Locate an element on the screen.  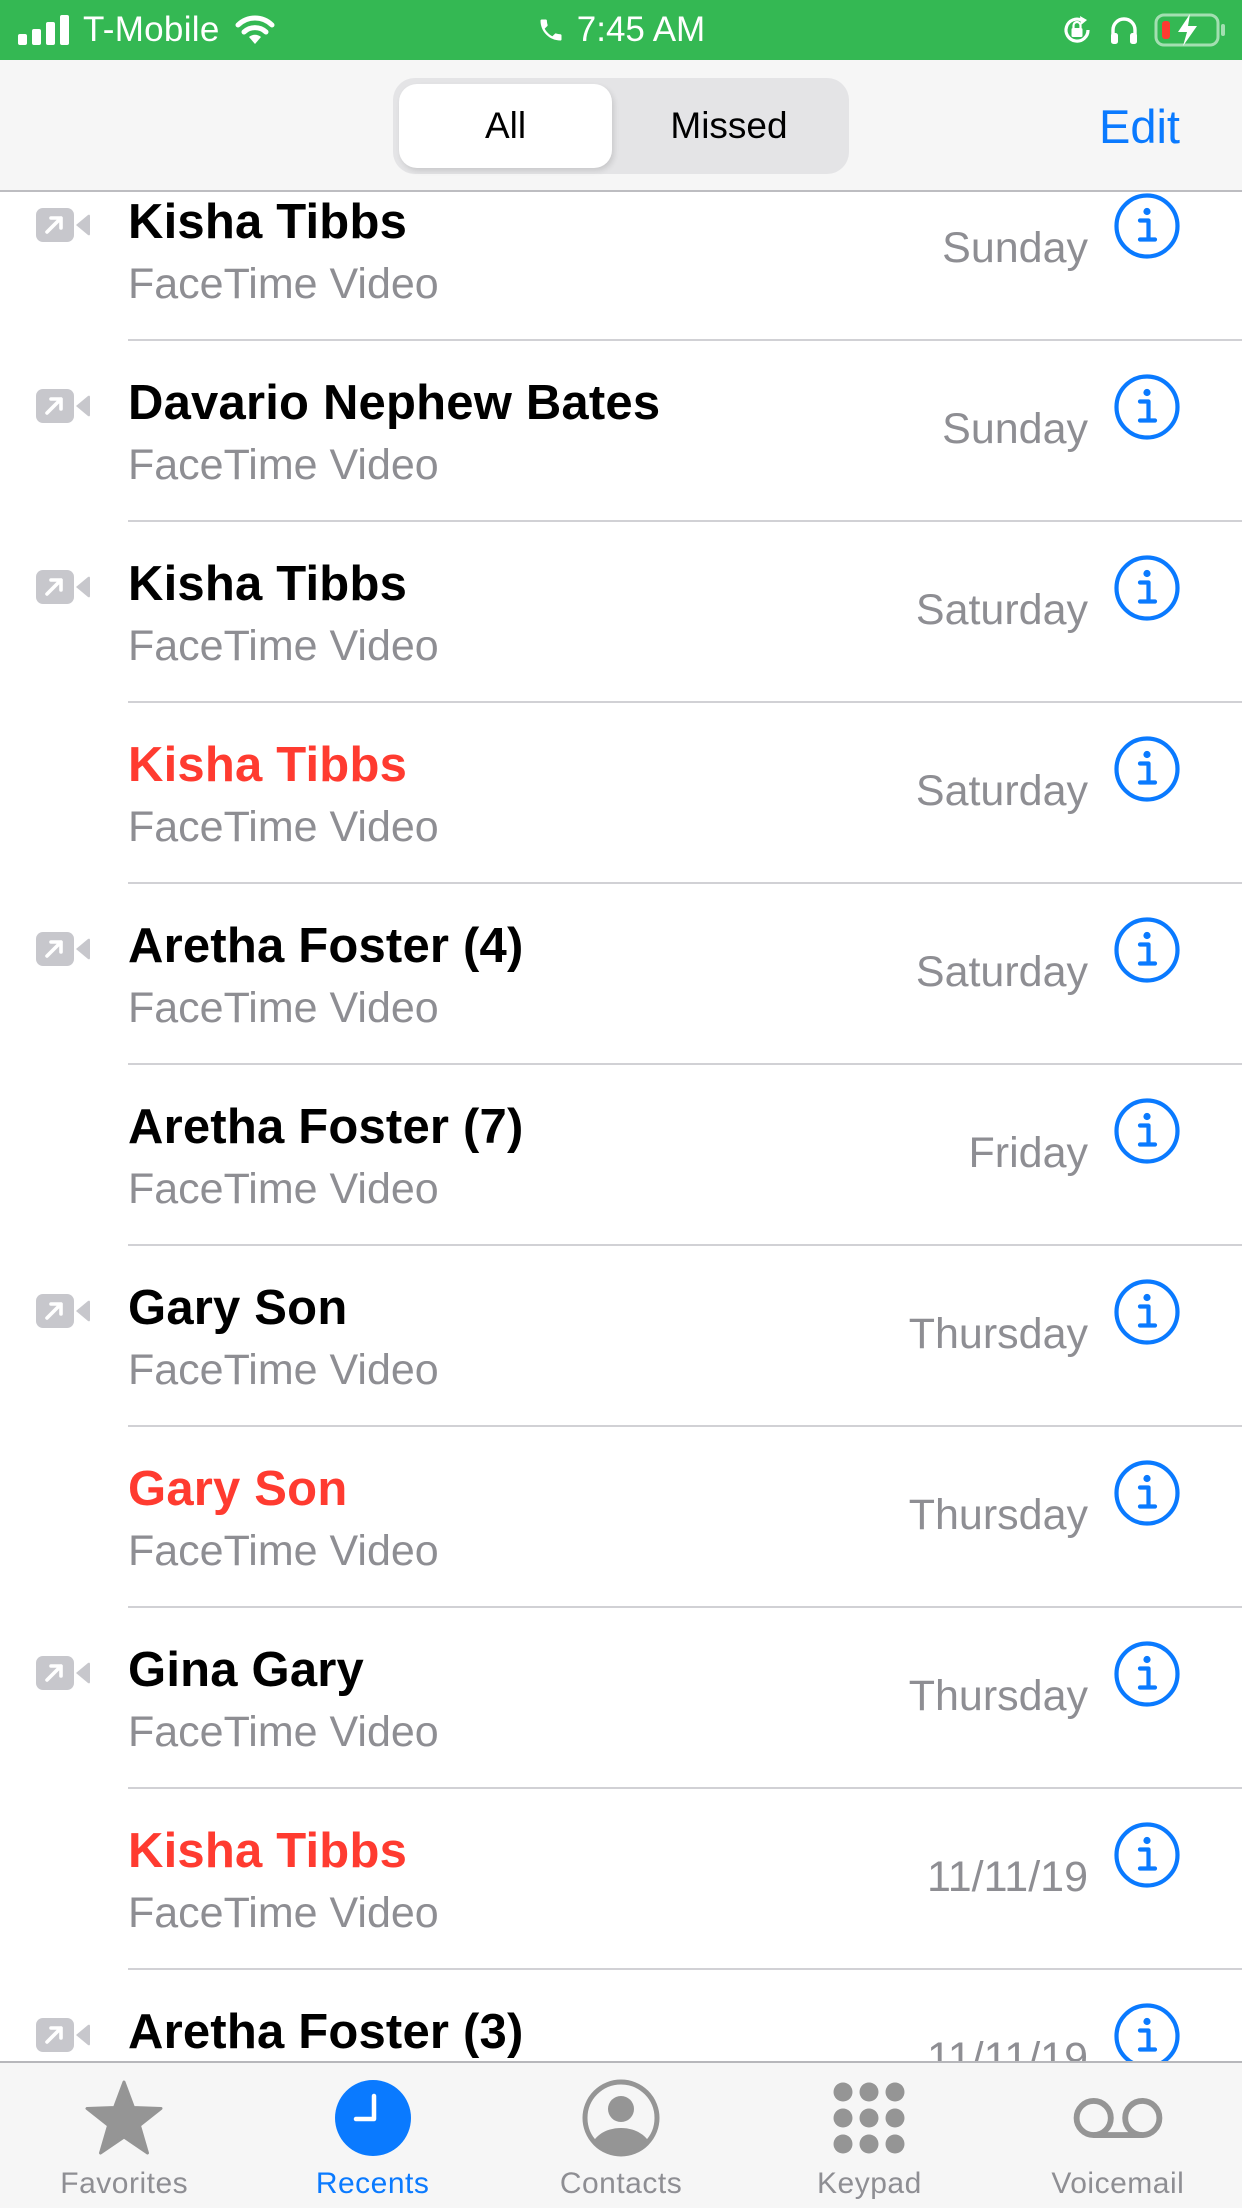
tab-voicemail: Voicemail is located at coordinates (1118, 2135).